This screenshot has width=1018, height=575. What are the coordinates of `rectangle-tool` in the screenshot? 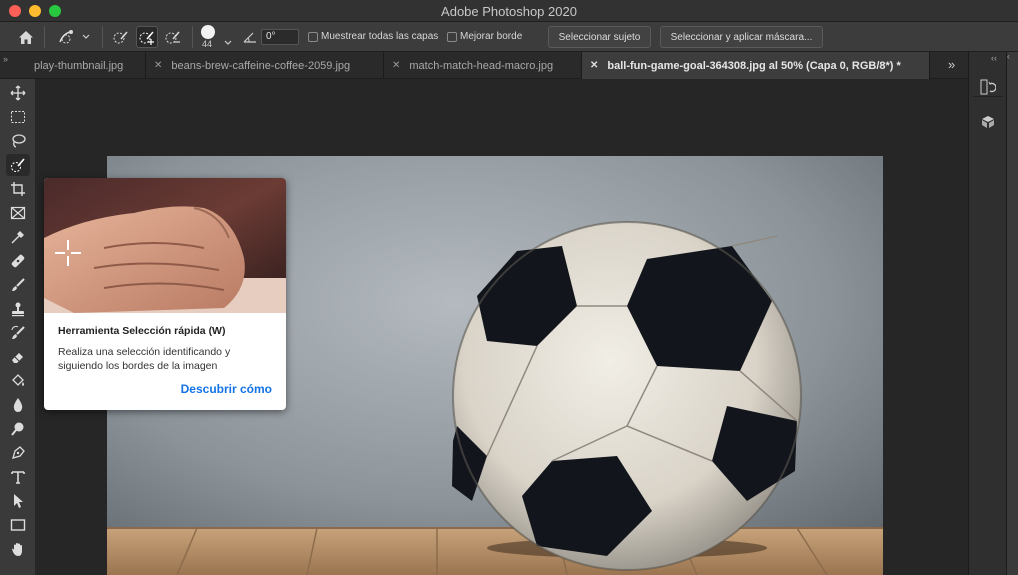 It's located at (18, 525).